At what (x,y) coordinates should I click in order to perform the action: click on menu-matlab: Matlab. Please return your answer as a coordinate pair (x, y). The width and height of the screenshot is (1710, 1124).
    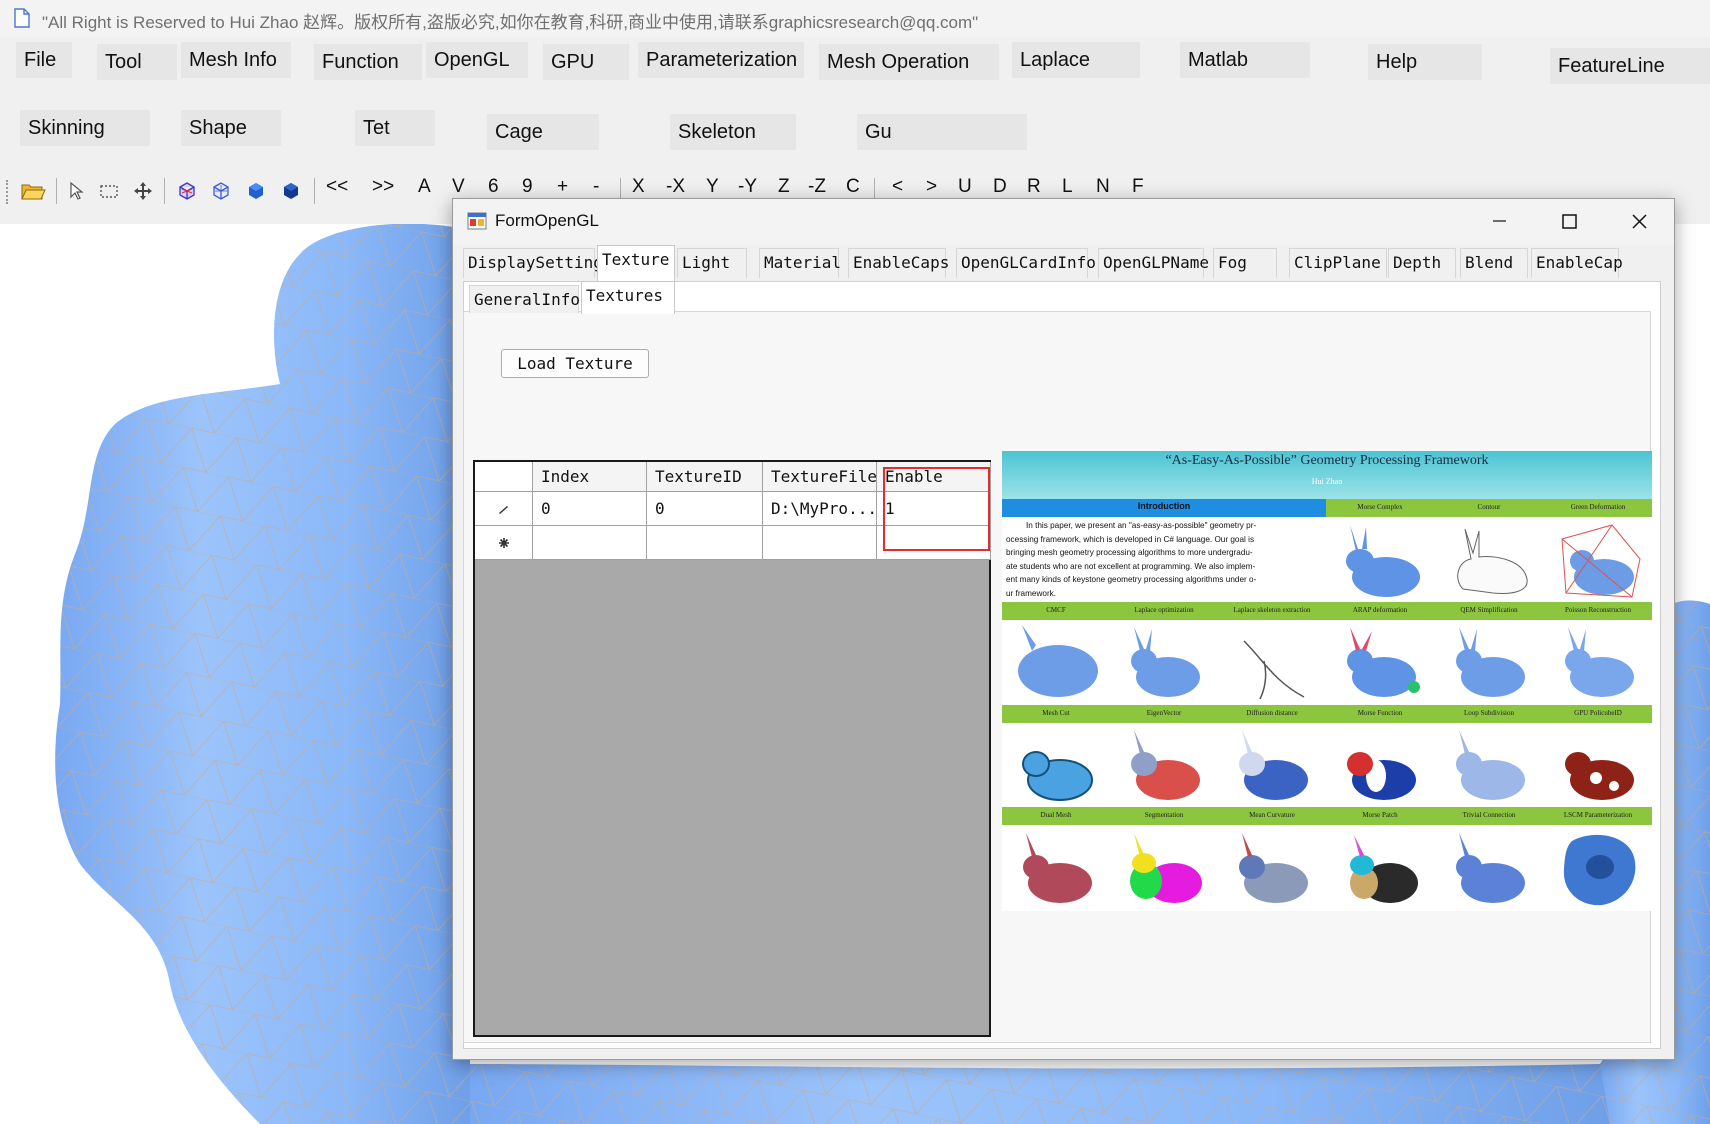
    Looking at the image, I should click on (1245, 60).